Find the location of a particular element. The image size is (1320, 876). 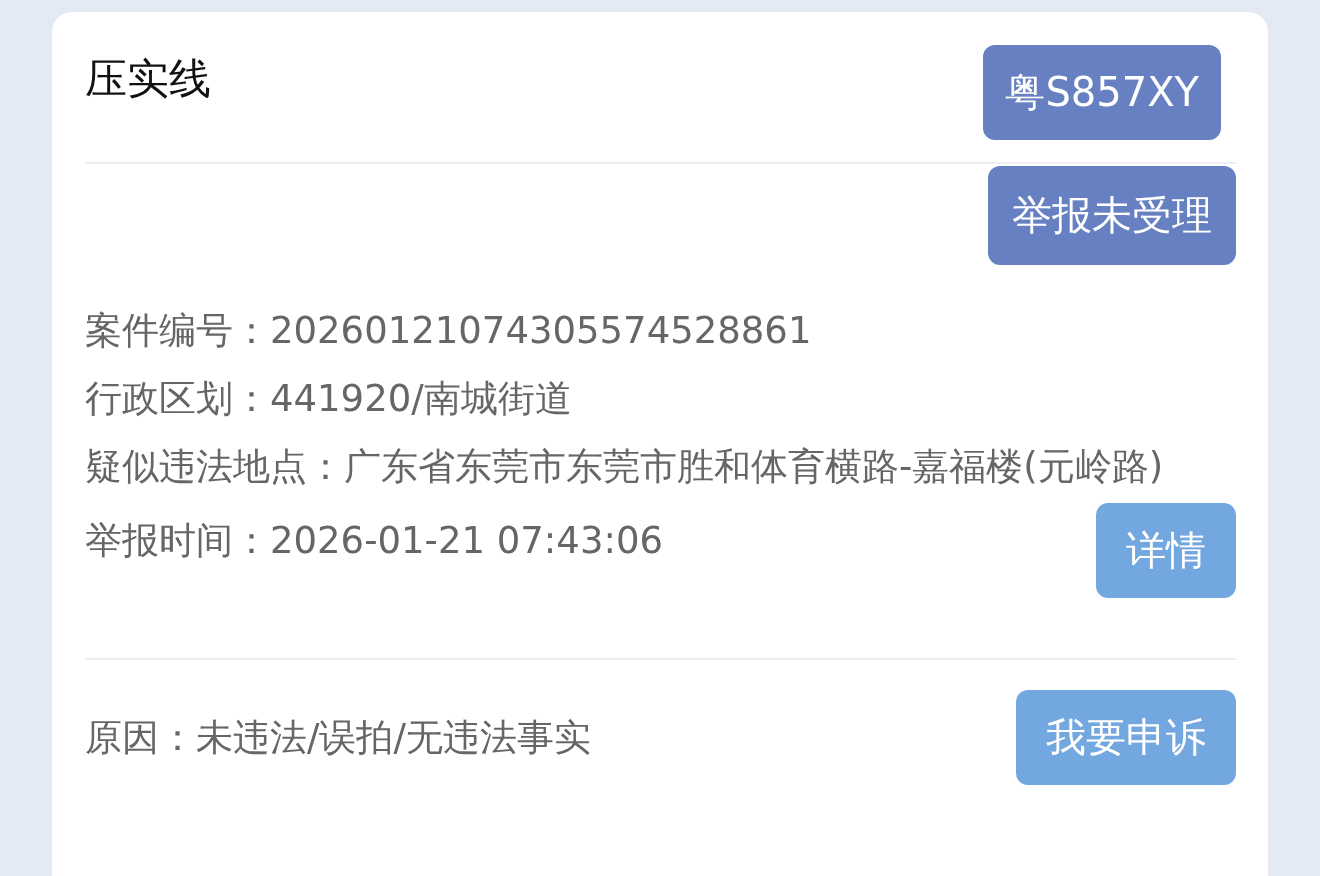

field-text: 行政区划：441920/南城街道 is located at coordinates (328, 399).